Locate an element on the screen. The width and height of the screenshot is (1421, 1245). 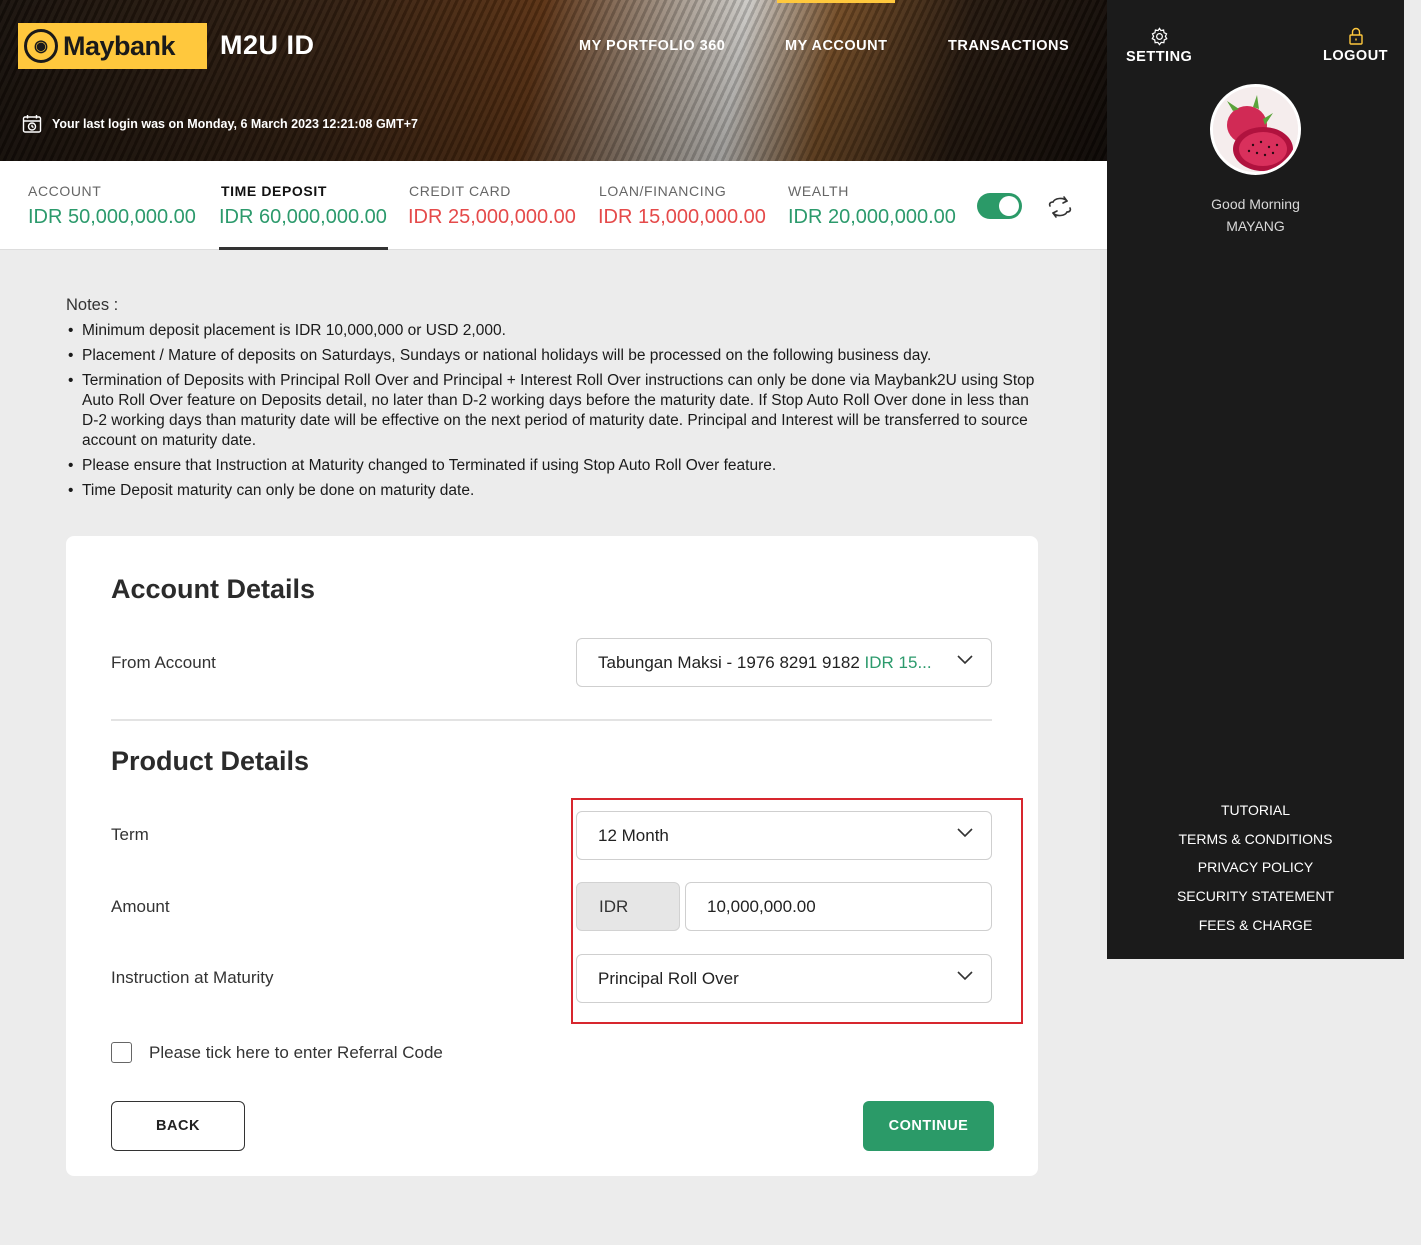
gear-icon is located at coordinates (1159, 36).